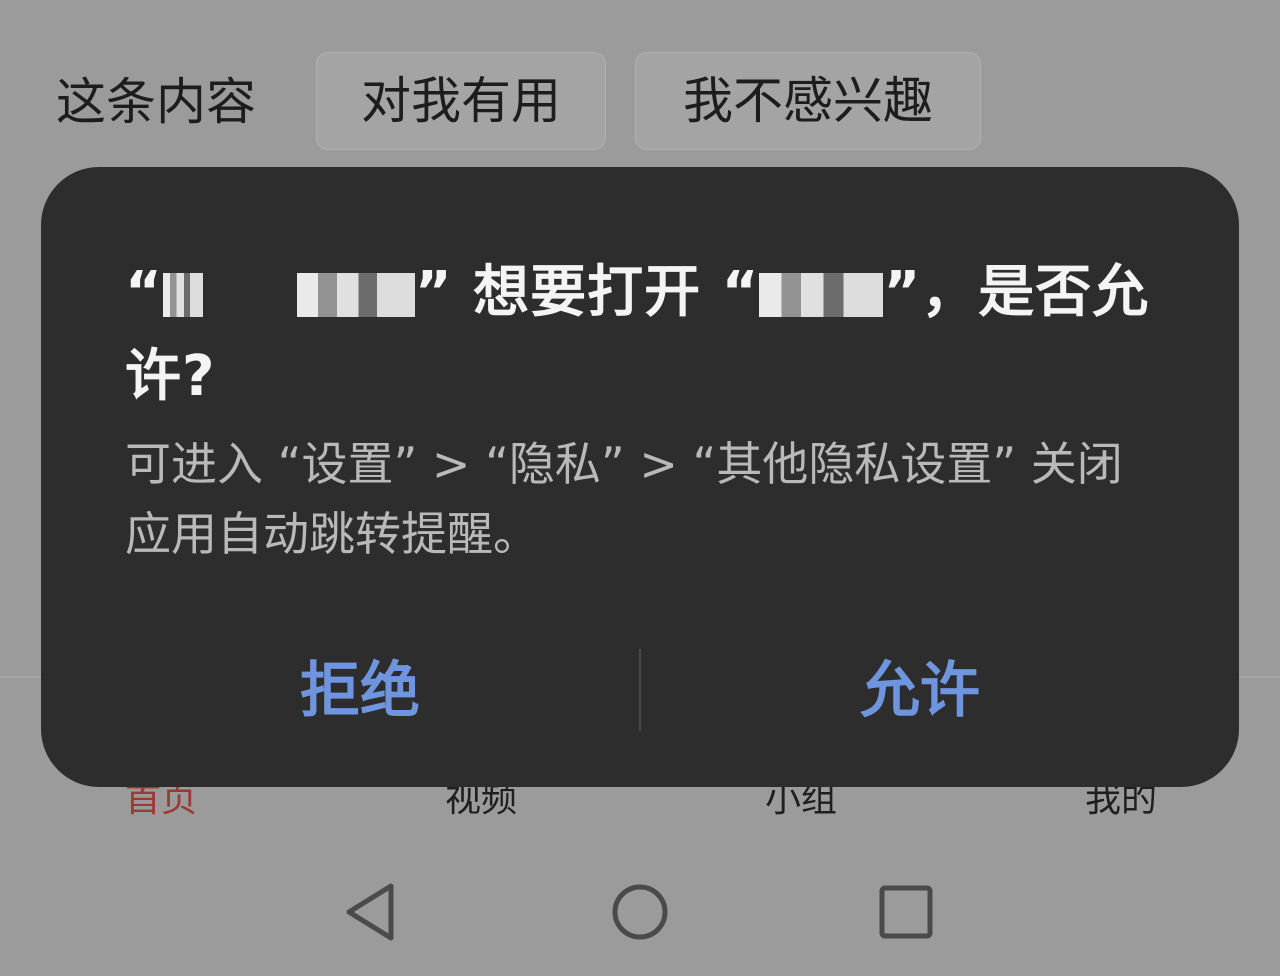  Describe the element at coordinates (360, 691) in the screenshot. I see `deny-button: 拒绝` at that location.